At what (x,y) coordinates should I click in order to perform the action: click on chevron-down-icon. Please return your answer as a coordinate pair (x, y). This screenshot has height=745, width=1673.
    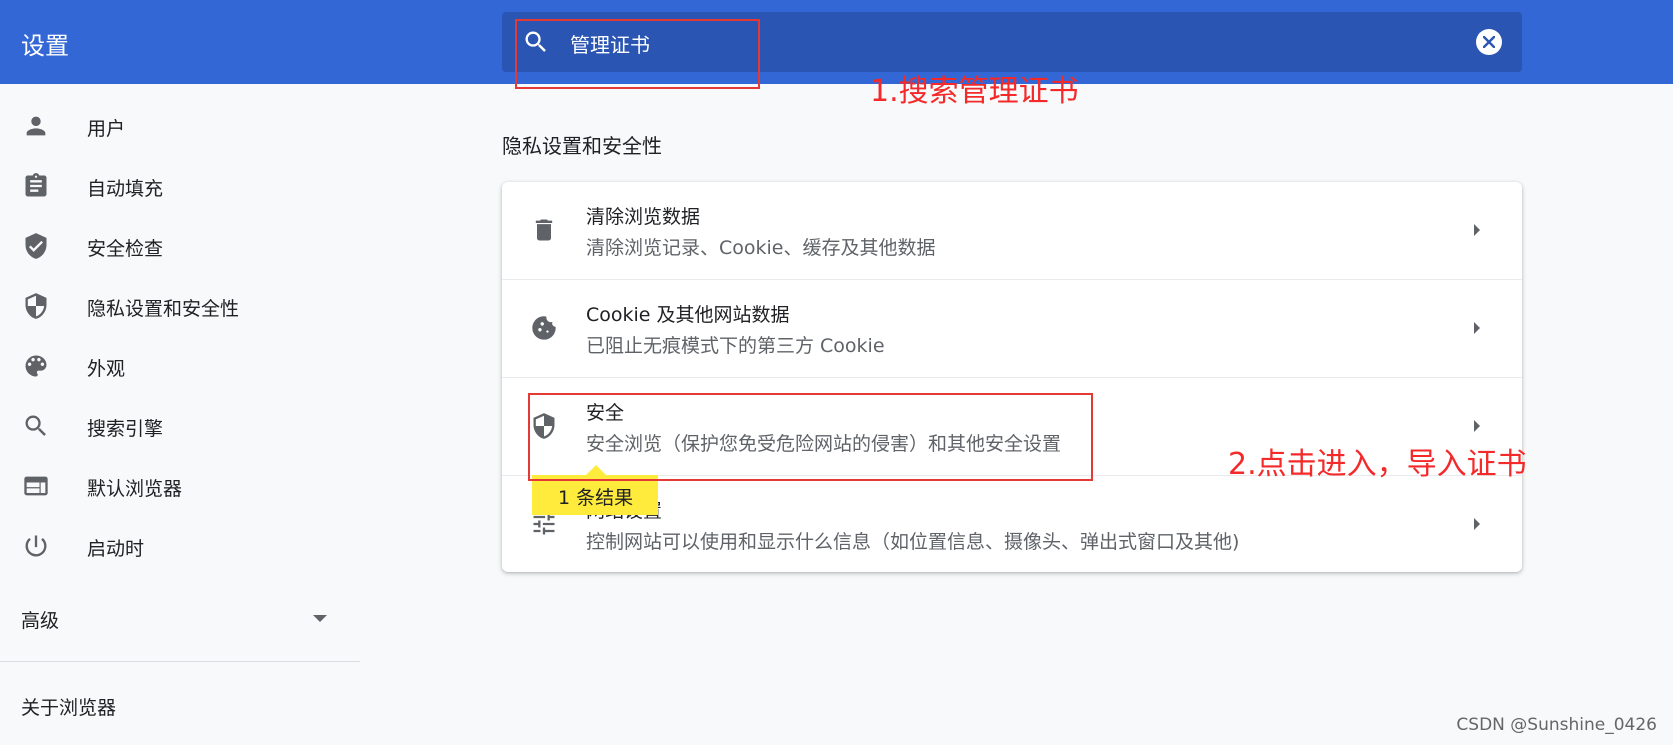
    Looking at the image, I should click on (320, 618).